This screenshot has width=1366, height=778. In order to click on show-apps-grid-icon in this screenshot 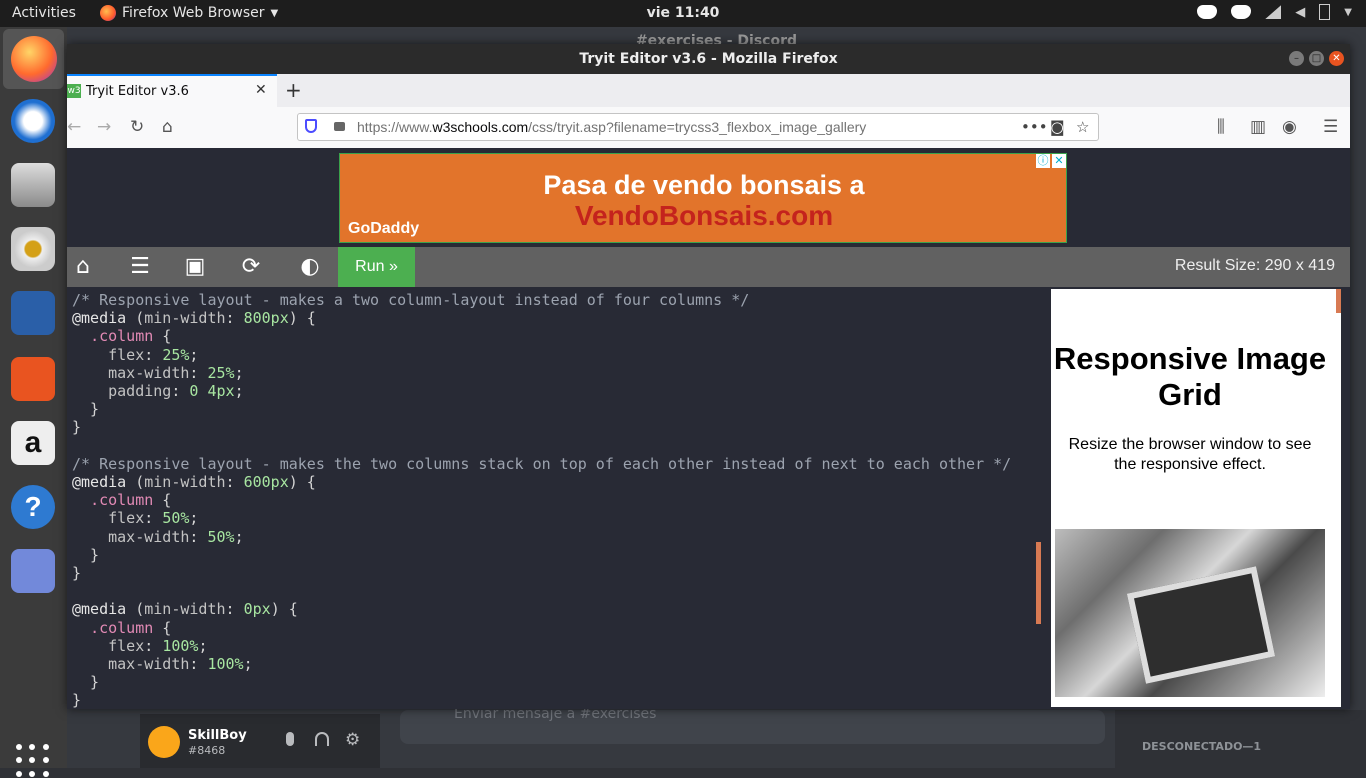, I will do `click(33, 761)`.